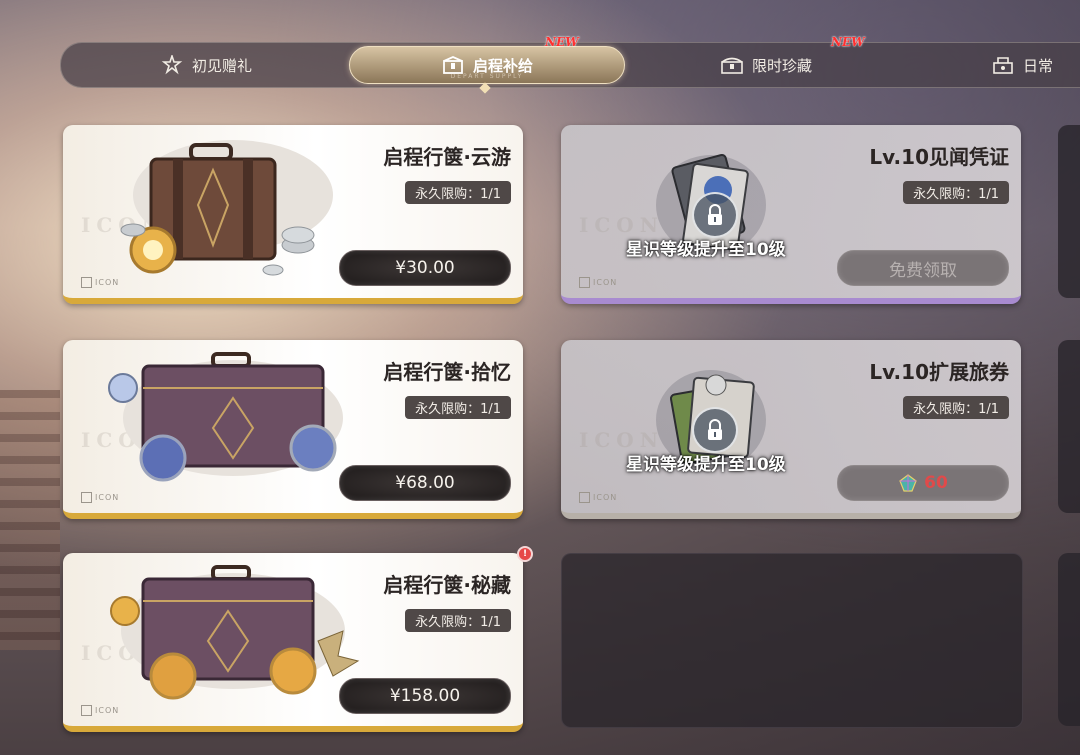 The image size is (1080, 755). What do you see at coordinates (792, 640) in the screenshot?
I see `empty-card-slot` at bounding box center [792, 640].